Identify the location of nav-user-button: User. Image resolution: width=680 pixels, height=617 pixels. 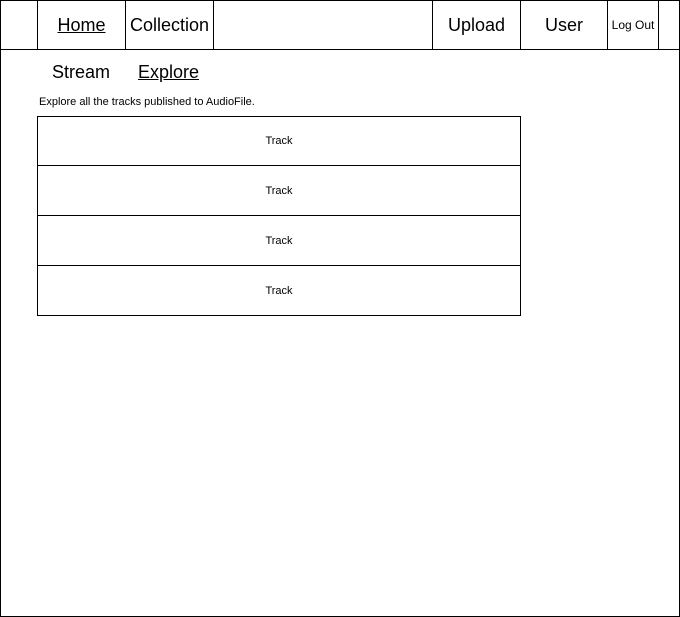
(564, 25).